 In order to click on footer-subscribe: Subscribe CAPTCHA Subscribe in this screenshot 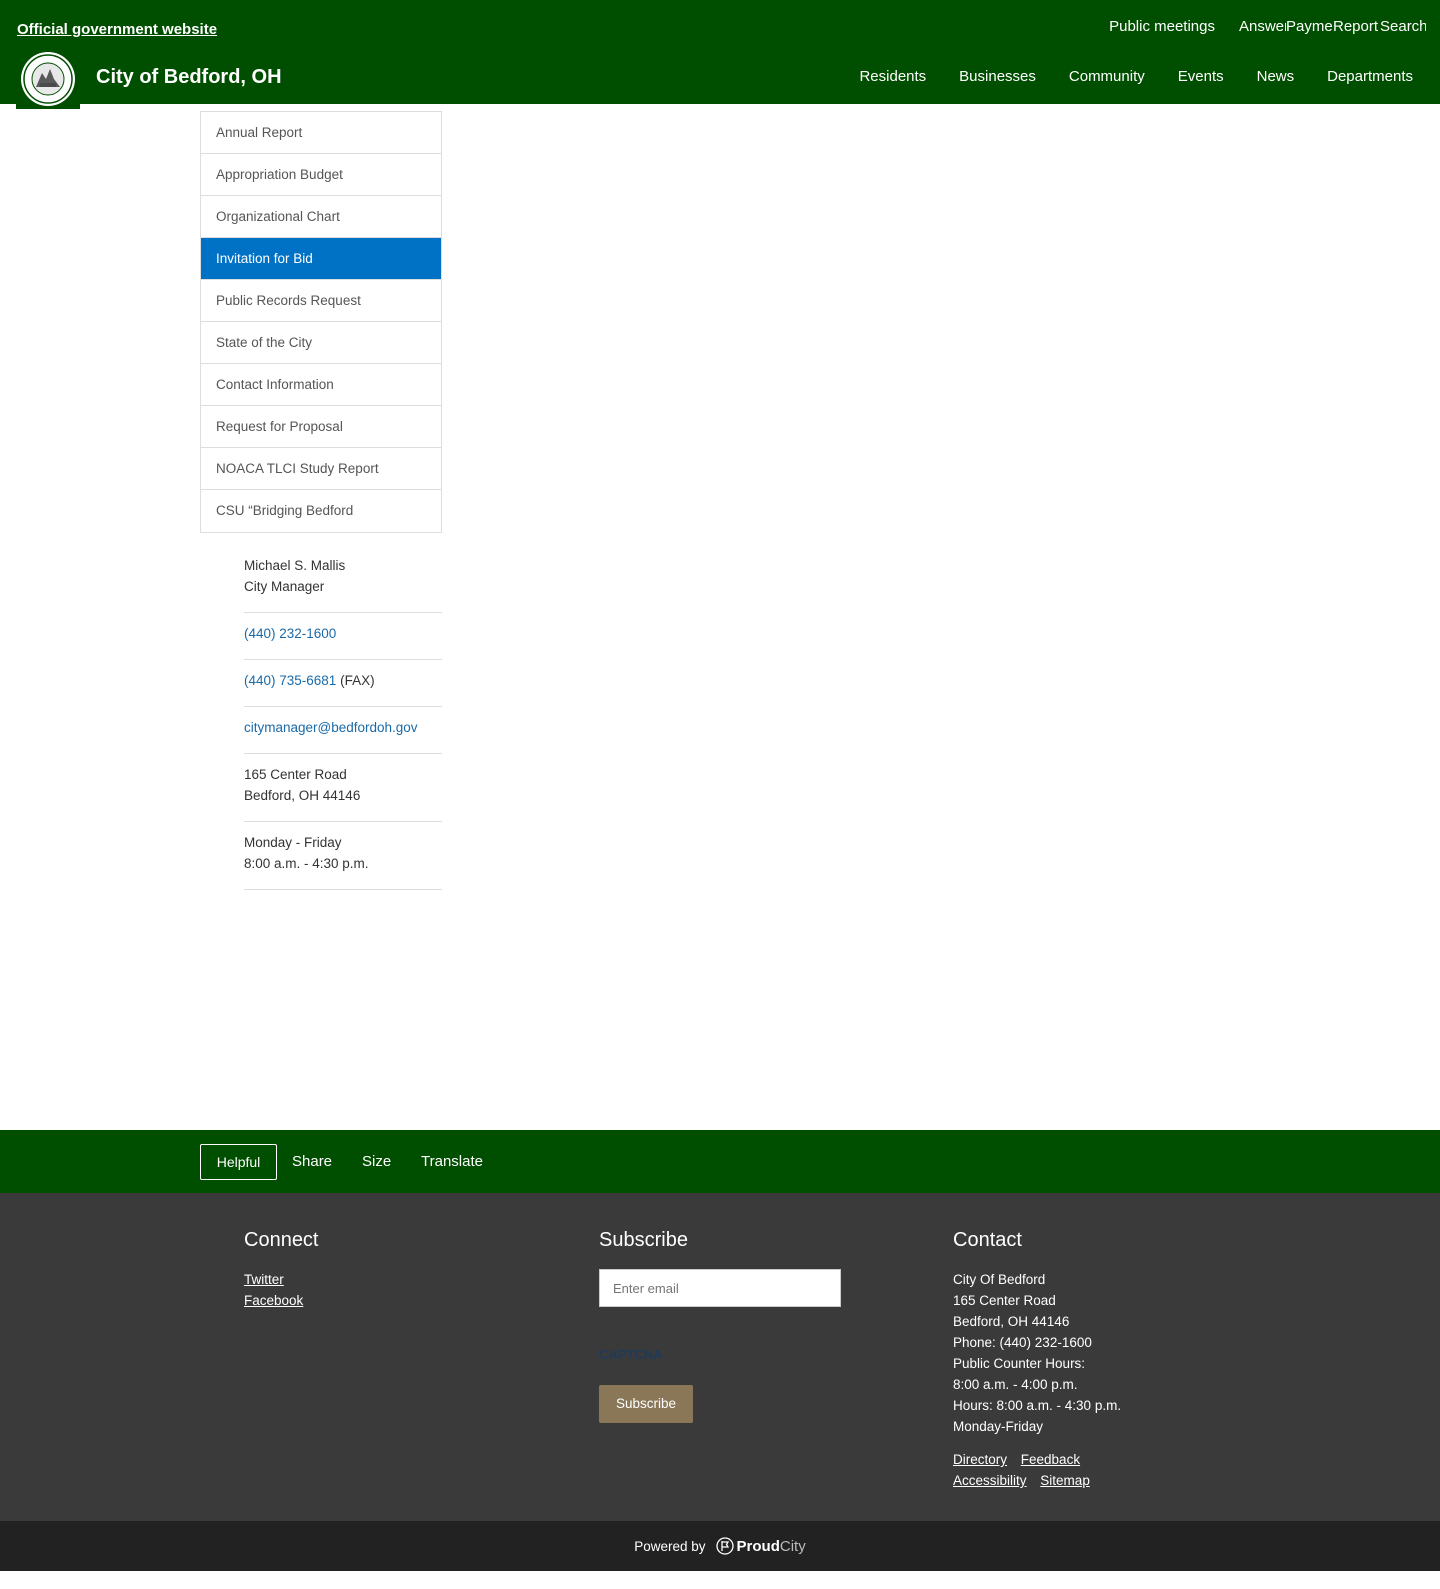, I will do `click(720, 1326)`.